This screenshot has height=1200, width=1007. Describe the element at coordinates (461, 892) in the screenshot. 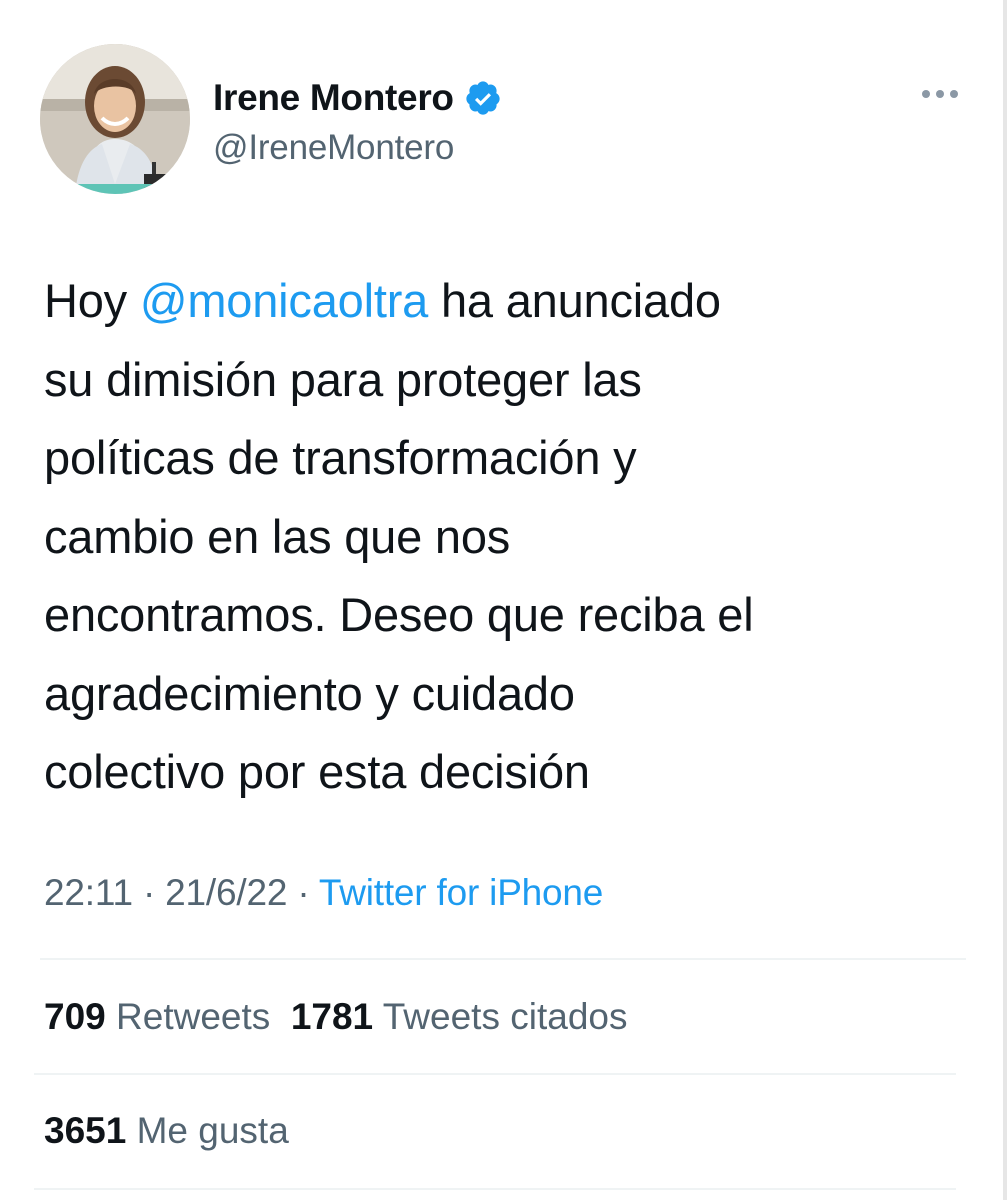

I see `tweet-source-link: Twitter for iPhone` at that location.